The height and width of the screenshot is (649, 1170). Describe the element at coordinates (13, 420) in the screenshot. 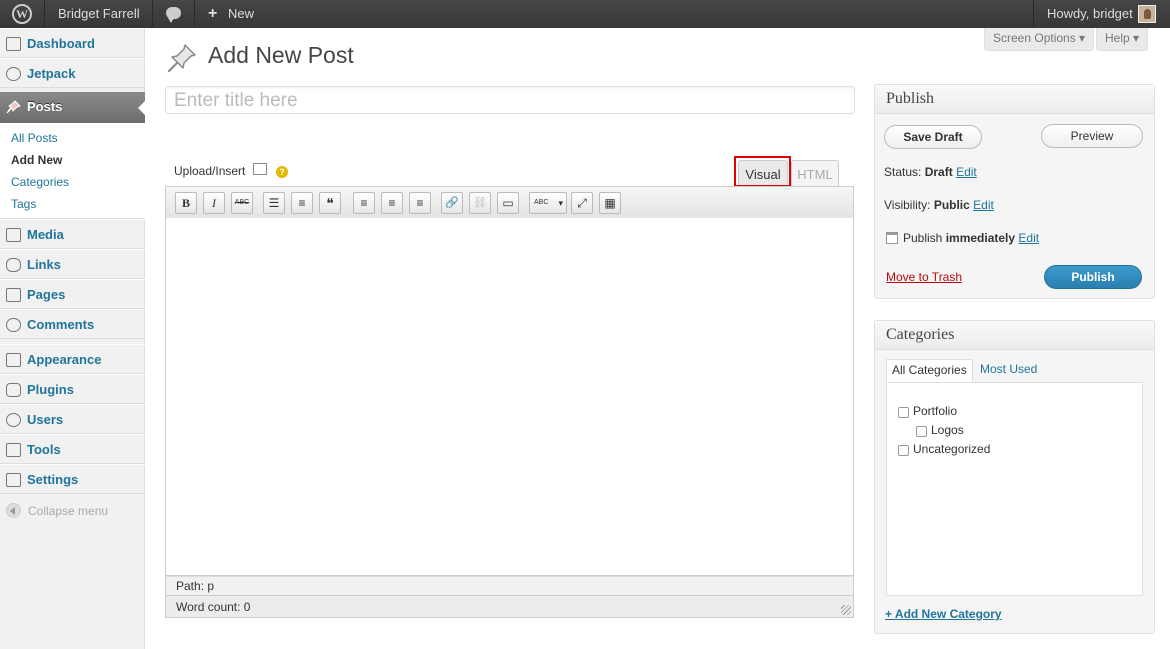

I see `users-icon` at that location.